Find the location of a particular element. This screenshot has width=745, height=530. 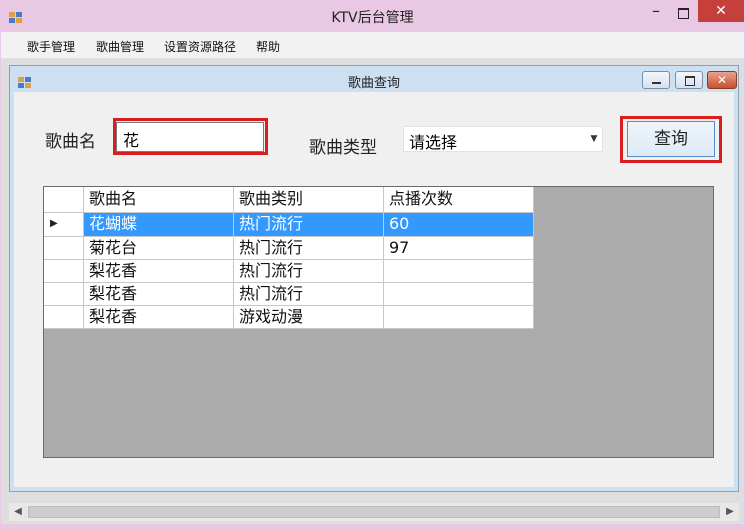

highlight-box-query-button is located at coordinates (671, 139).